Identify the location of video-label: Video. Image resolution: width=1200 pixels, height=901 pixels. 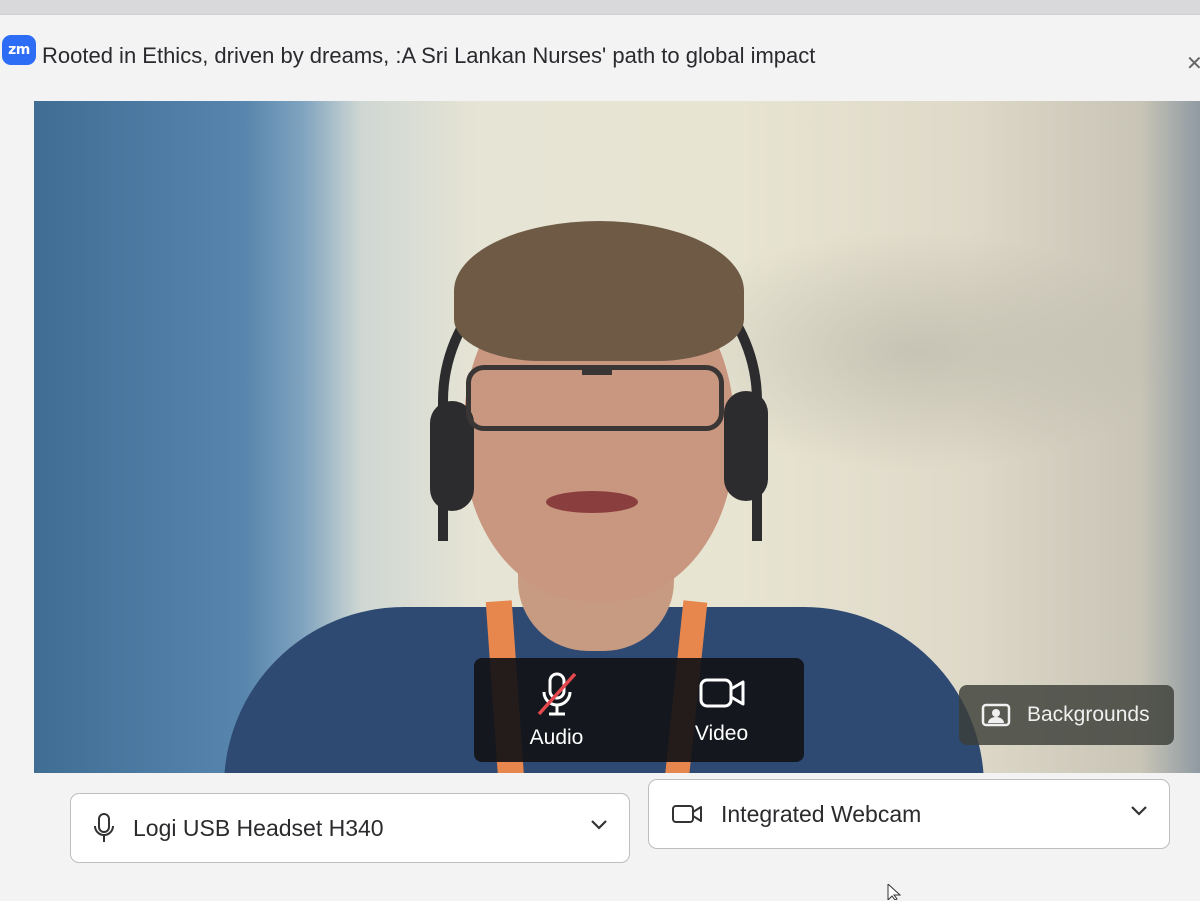
(721, 733).